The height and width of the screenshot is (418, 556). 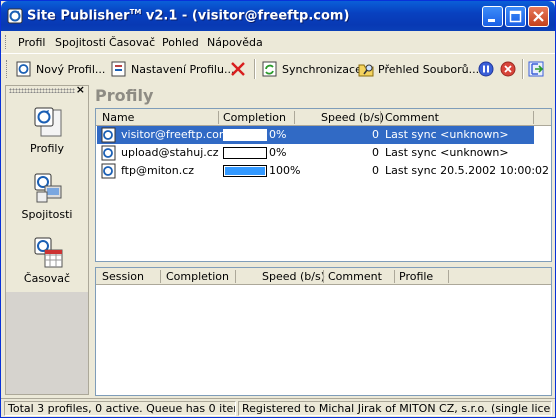 I want to click on sidebar-list: Profily Spojitosti Časovač, so click(x=47, y=194).